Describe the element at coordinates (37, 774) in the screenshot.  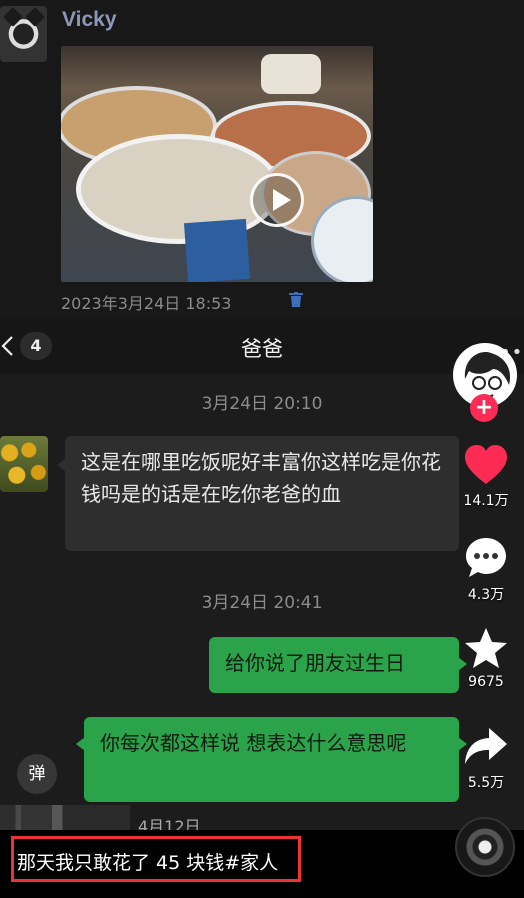
I see `danmaku-button: 弹` at that location.